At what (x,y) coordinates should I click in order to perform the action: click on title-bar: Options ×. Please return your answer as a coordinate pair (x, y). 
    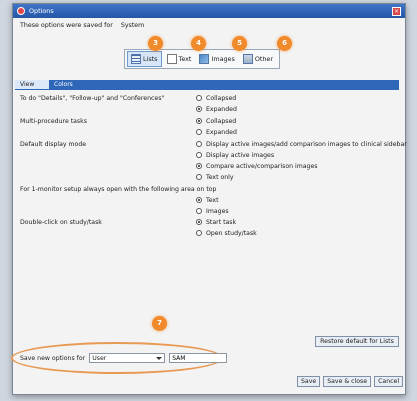
    Looking at the image, I should click on (209, 11).